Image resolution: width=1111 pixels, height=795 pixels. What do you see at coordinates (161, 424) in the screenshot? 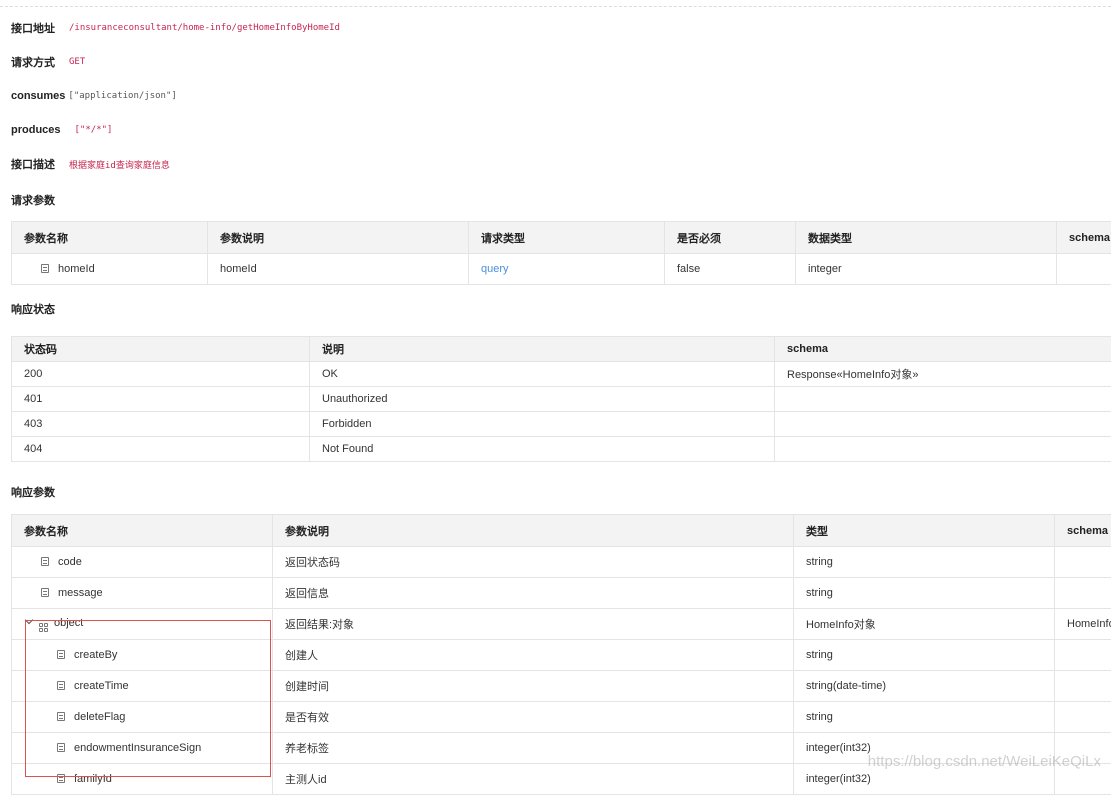
I see `status-code: 403` at bounding box center [161, 424].